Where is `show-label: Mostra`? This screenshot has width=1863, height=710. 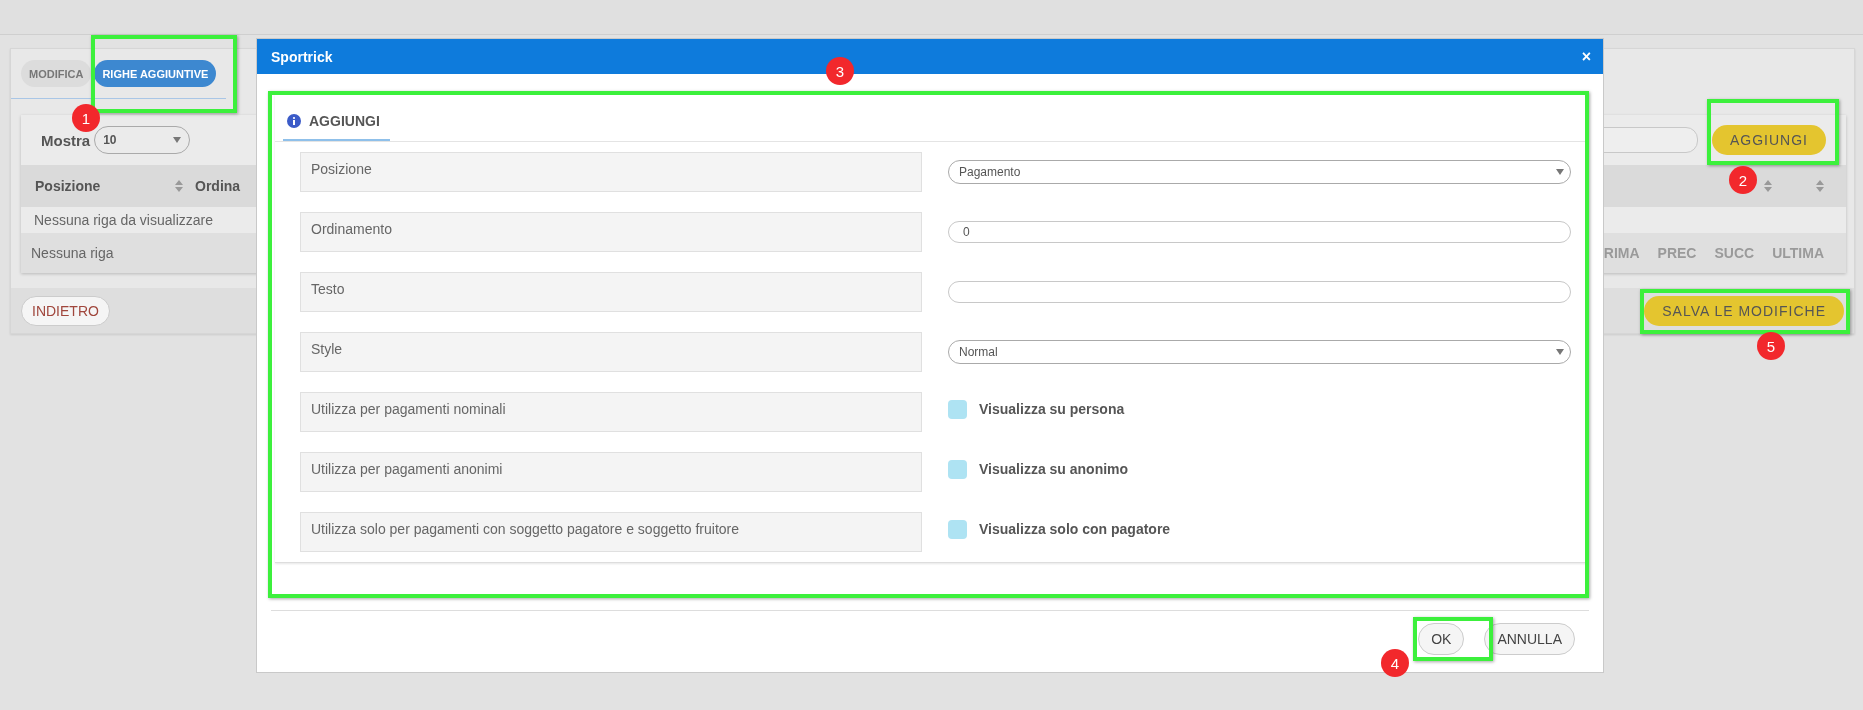 show-label: Mostra is located at coordinates (66, 140).